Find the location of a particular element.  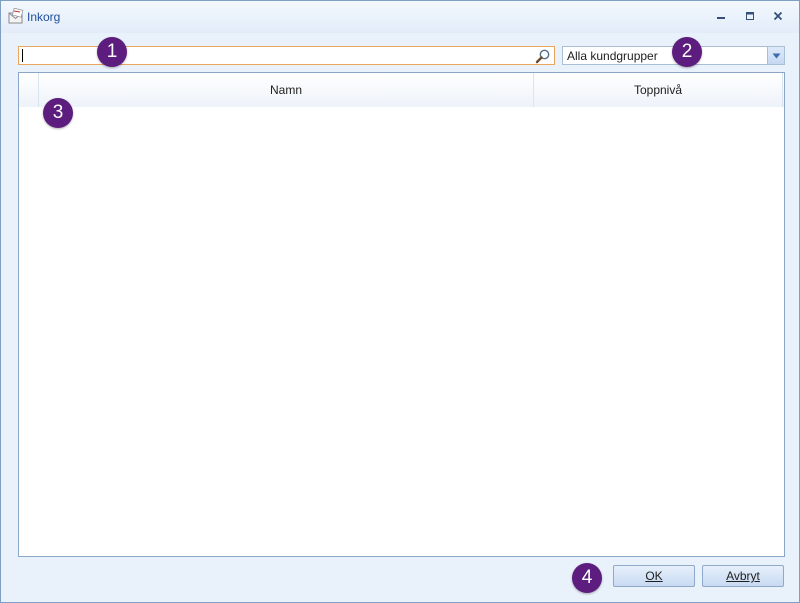

restore-icon is located at coordinates (750, 16).